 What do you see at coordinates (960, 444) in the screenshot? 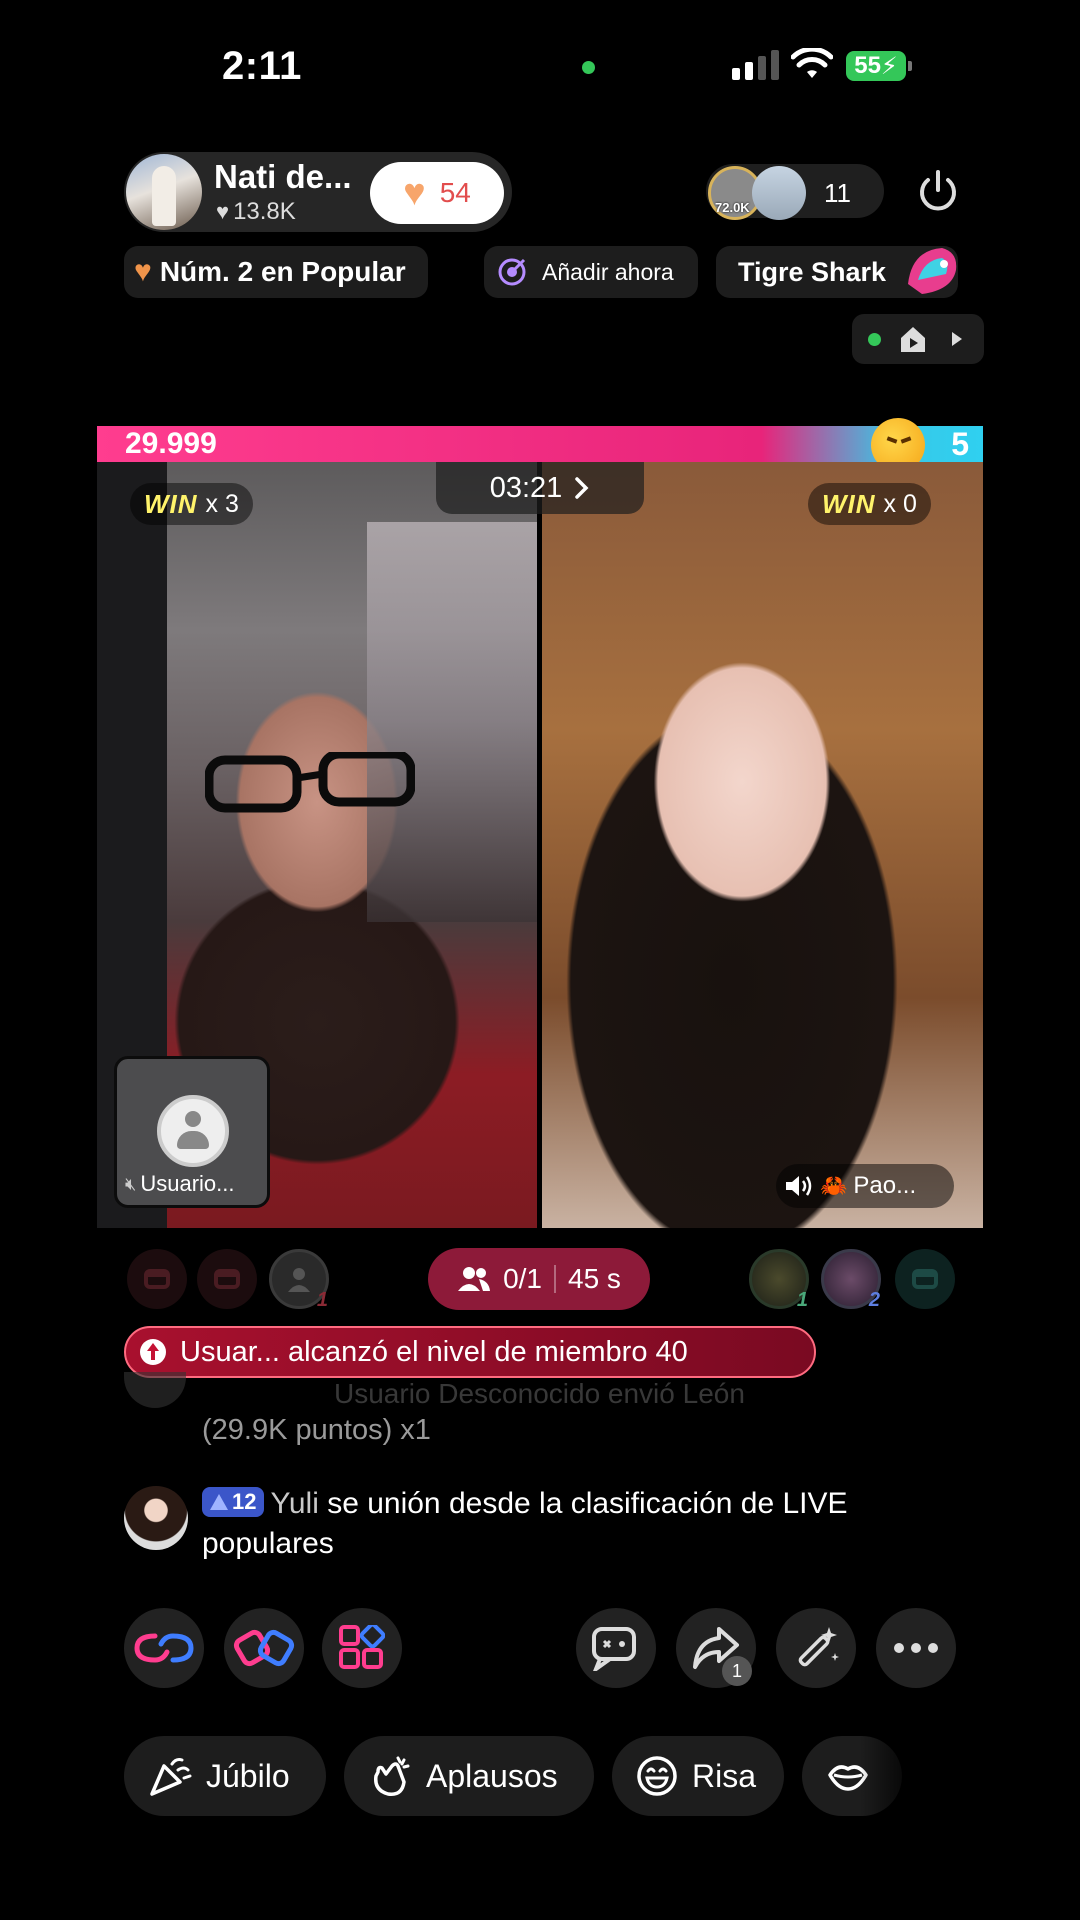
I see `score-right: 5` at bounding box center [960, 444].